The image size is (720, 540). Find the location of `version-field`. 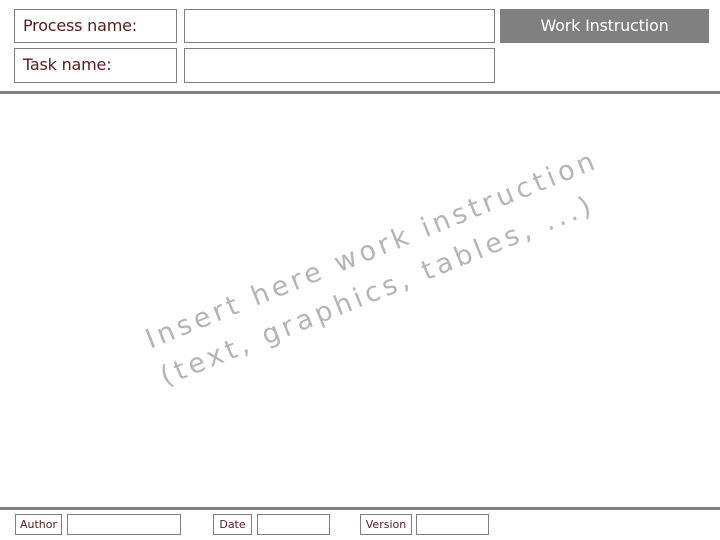

version-field is located at coordinates (452, 524).